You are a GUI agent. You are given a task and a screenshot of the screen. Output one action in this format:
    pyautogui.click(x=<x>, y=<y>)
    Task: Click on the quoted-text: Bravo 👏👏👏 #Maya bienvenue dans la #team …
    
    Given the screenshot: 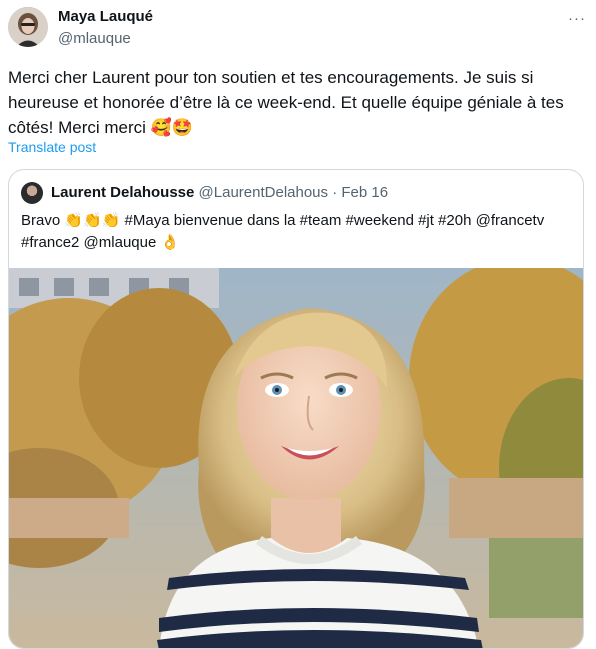 What is the action you would take?
    pyautogui.click(x=283, y=231)
    